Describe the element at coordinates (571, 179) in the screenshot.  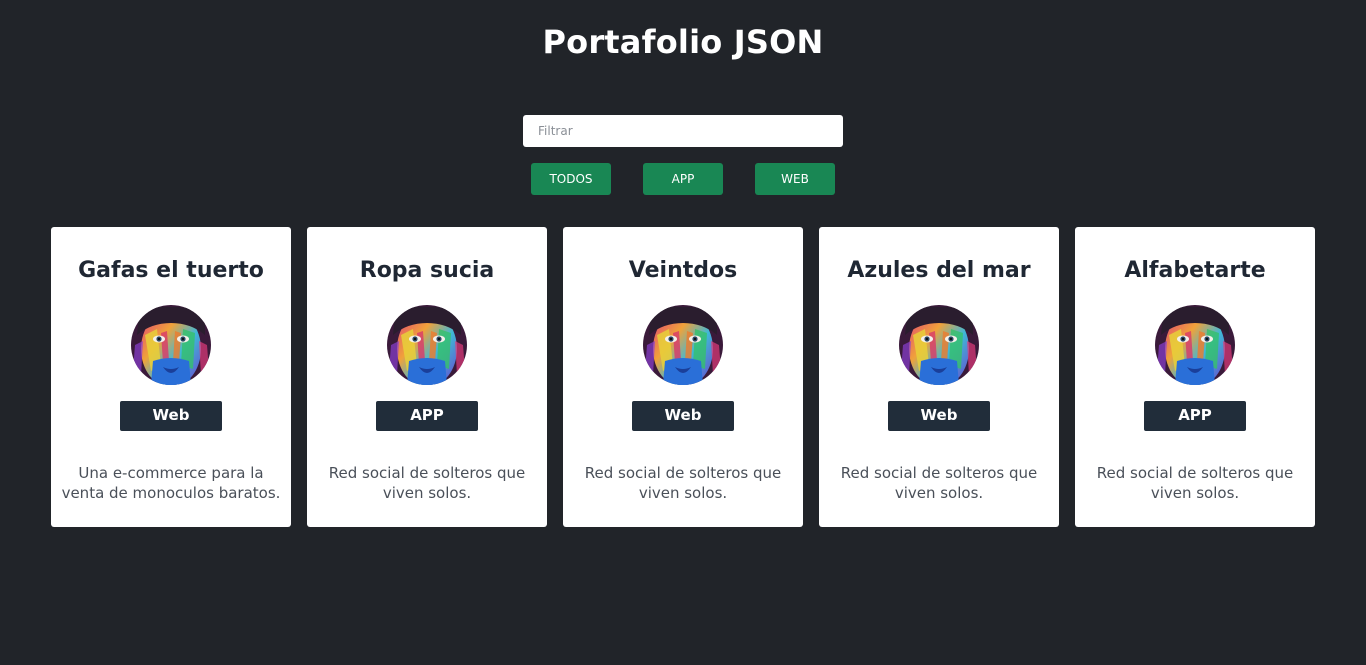
I see `filter-all-button: TODOS` at that location.